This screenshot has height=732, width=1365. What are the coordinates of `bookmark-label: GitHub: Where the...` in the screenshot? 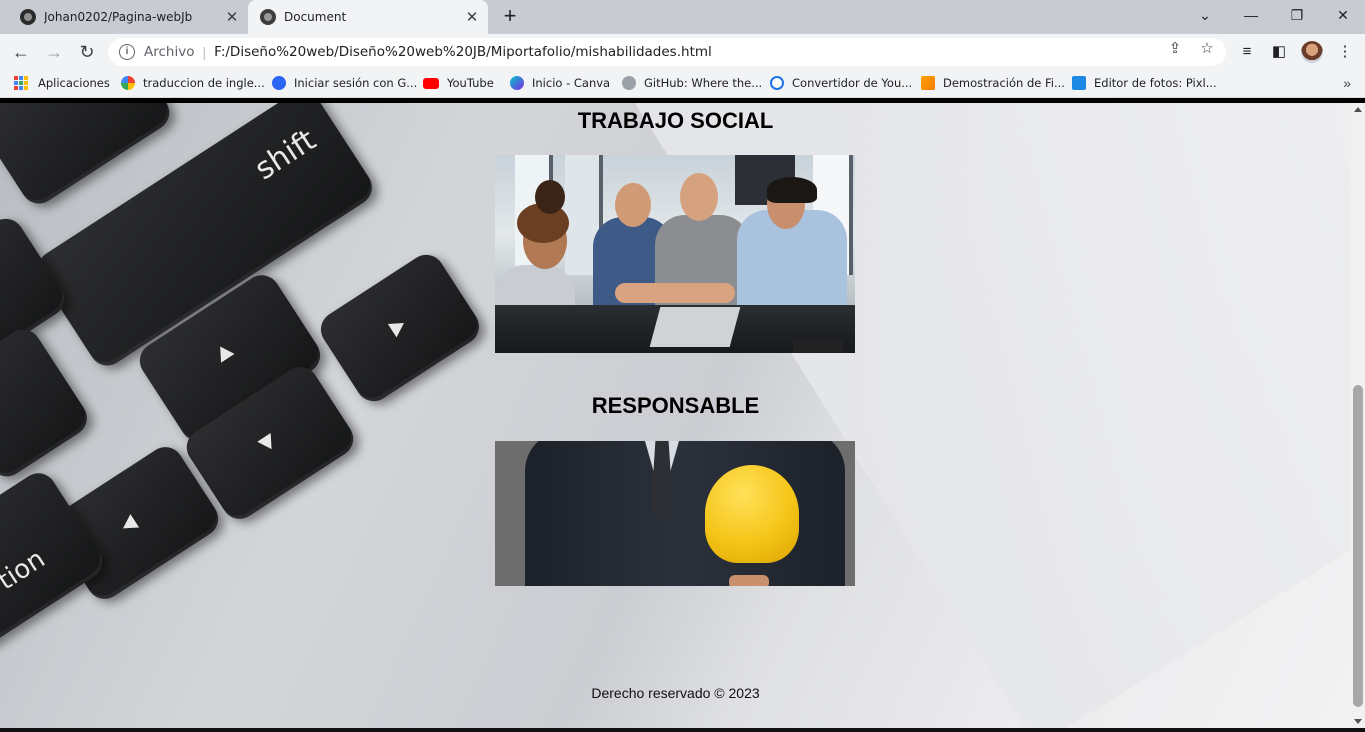 It's located at (703, 83).